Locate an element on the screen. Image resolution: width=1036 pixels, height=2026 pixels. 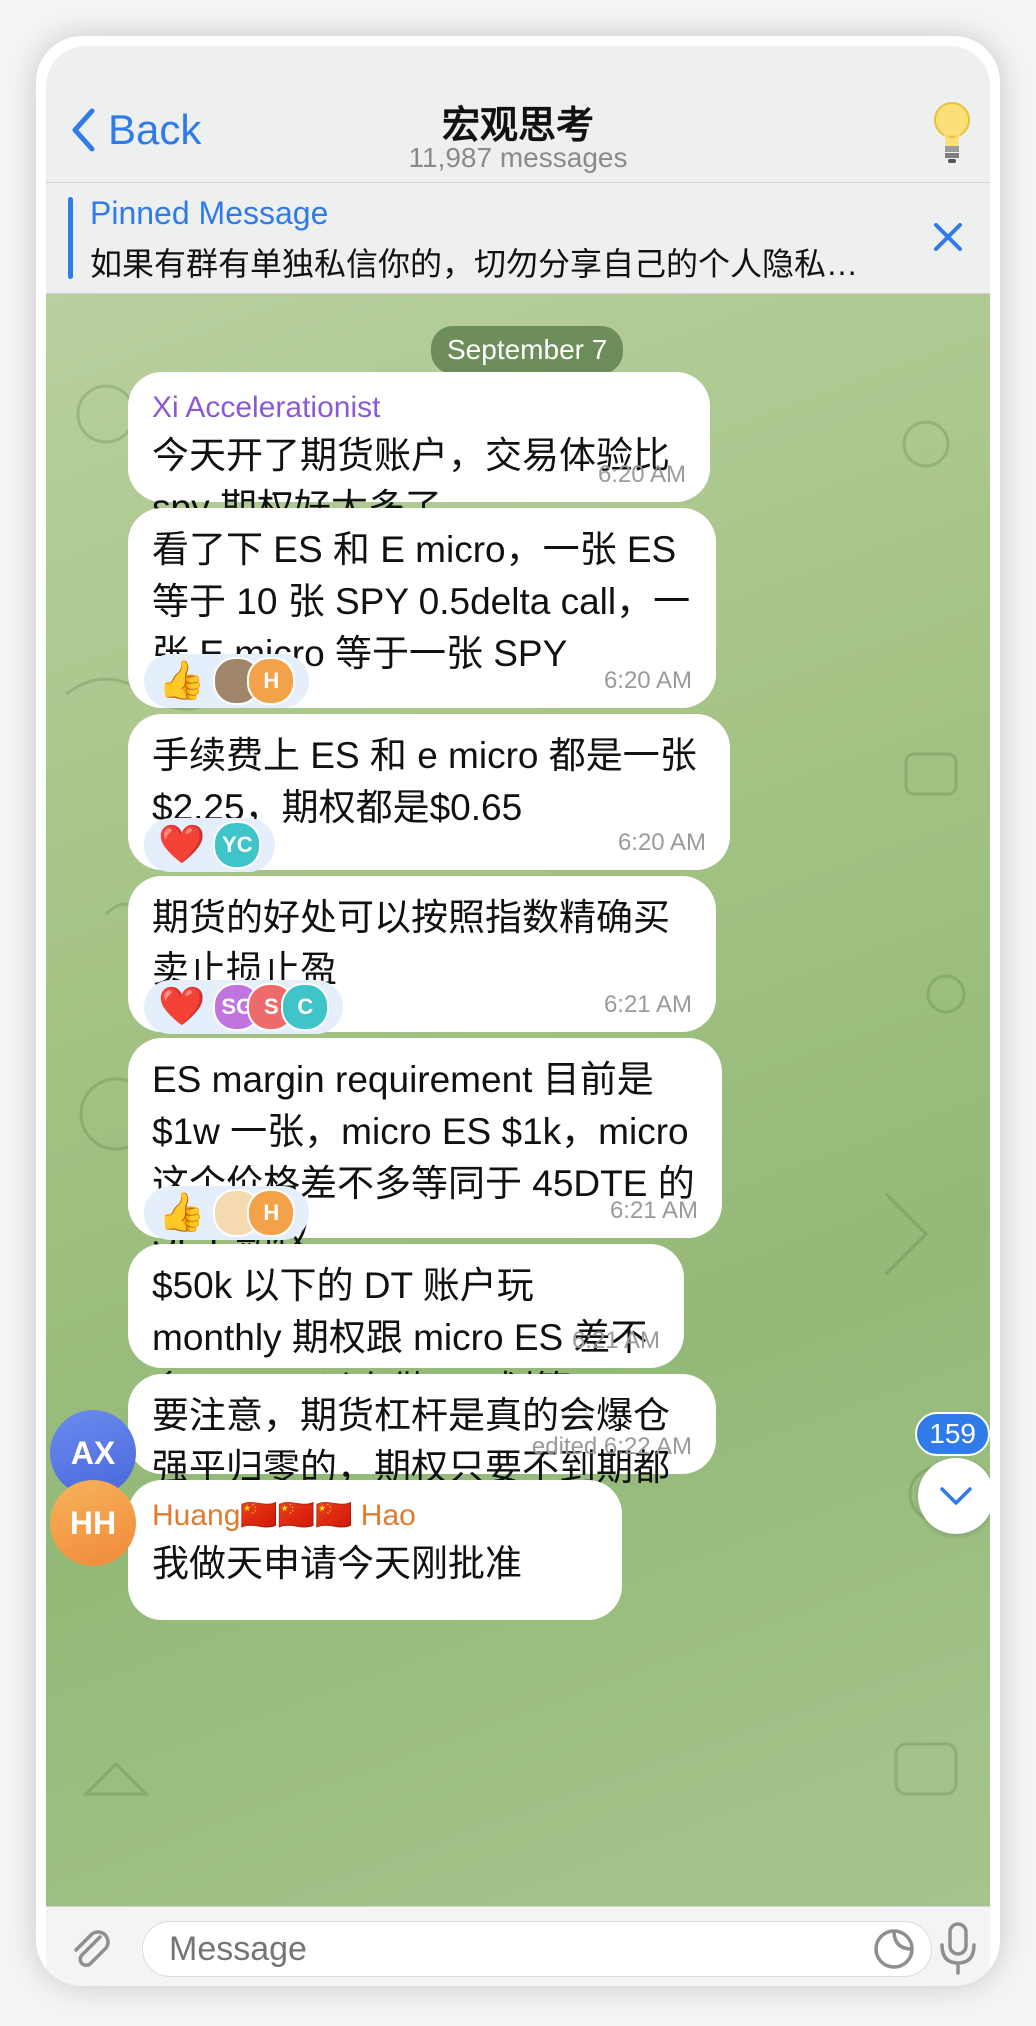
message-input is located at coordinates (537, 1949).